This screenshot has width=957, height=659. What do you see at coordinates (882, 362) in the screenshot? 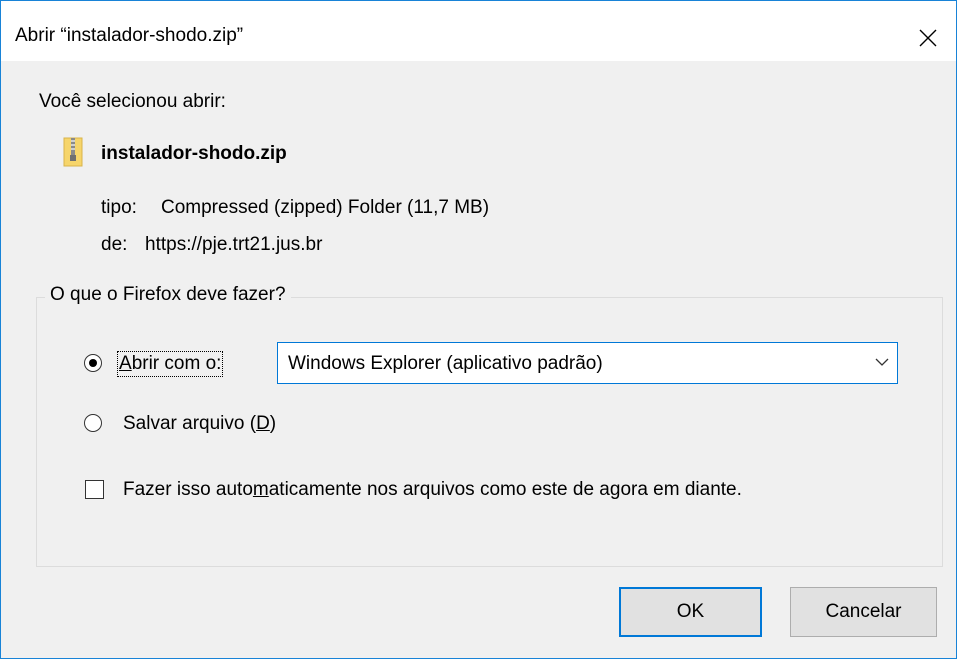
I see `chevron-down-icon` at bounding box center [882, 362].